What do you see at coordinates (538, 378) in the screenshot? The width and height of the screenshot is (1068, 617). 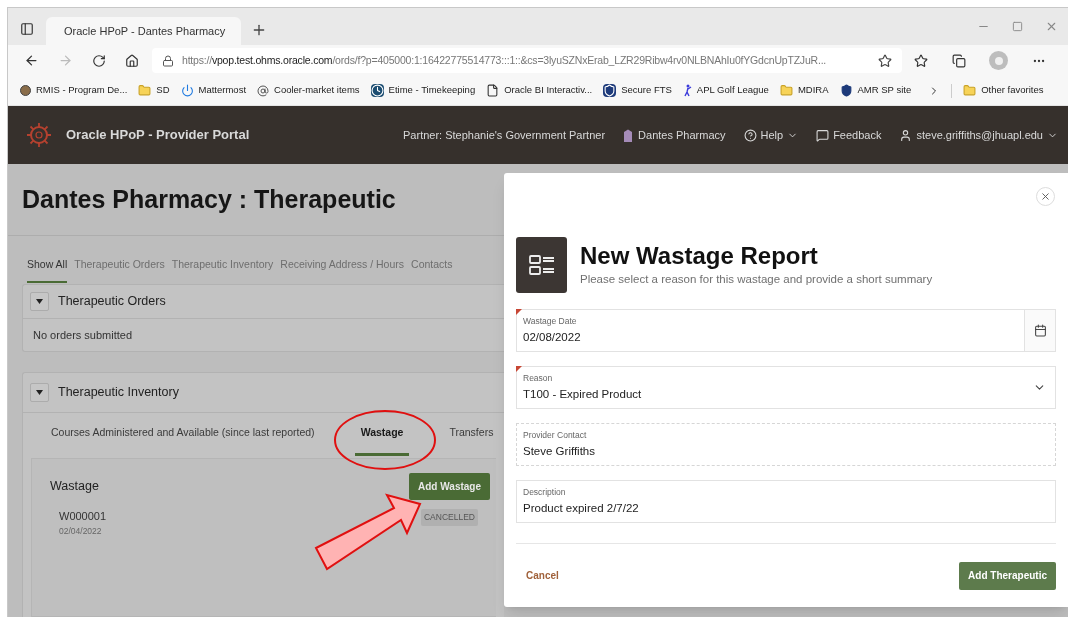 I see `field-label: Reason` at bounding box center [538, 378].